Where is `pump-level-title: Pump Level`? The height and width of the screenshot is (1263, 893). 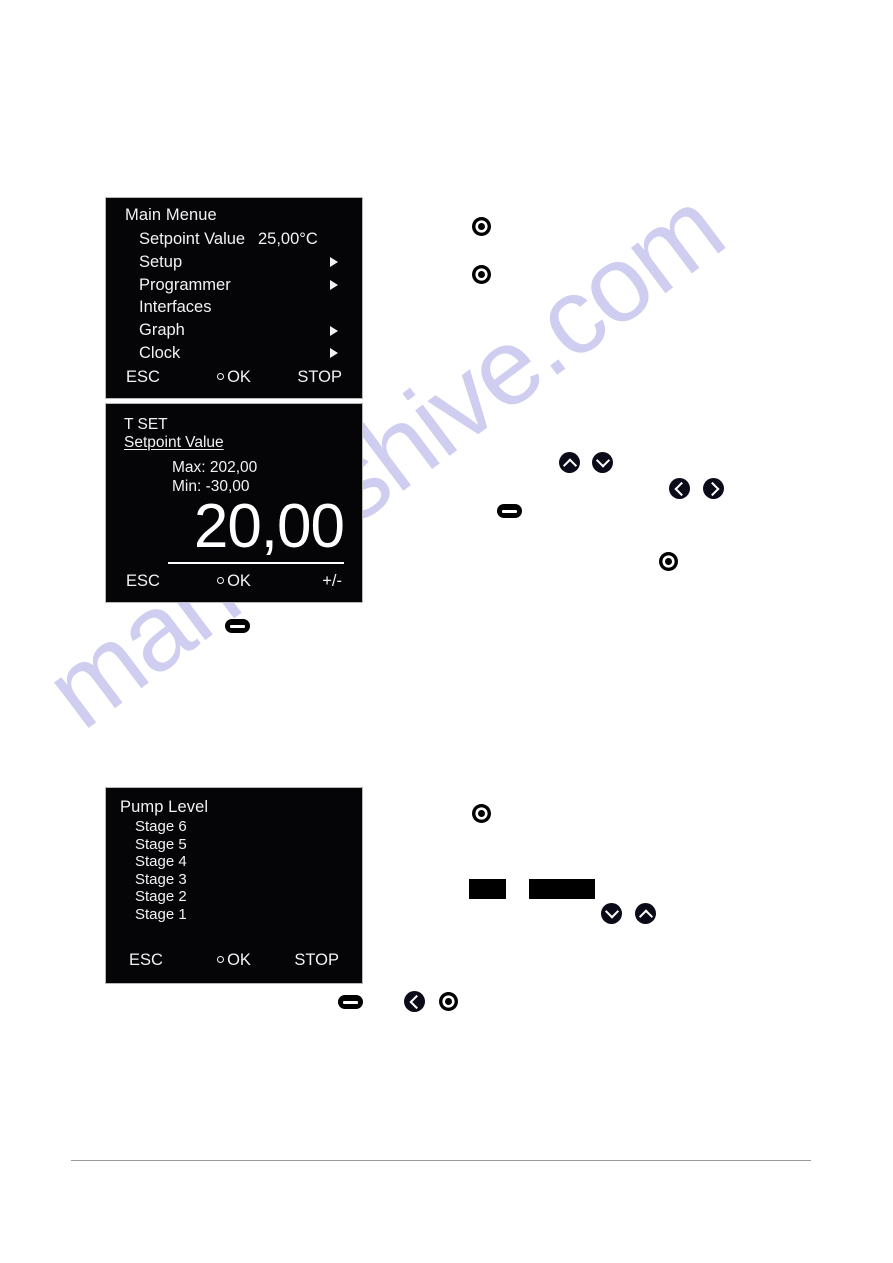 pump-level-title: Pump Level is located at coordinates (164, 807).